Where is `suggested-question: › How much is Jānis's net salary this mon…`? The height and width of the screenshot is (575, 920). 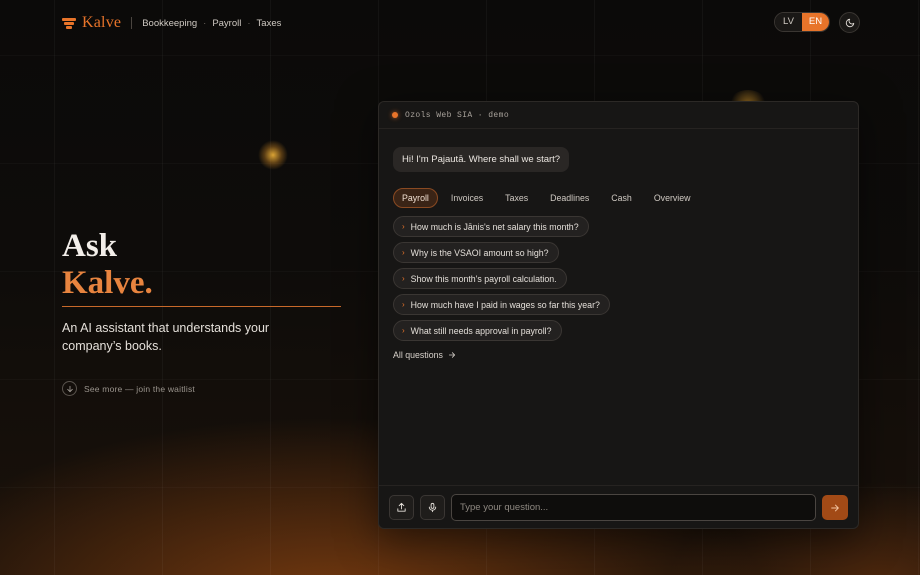
suggested-question: › How much is Jānis's net salary this mon… is located at coordinates (491, 226).